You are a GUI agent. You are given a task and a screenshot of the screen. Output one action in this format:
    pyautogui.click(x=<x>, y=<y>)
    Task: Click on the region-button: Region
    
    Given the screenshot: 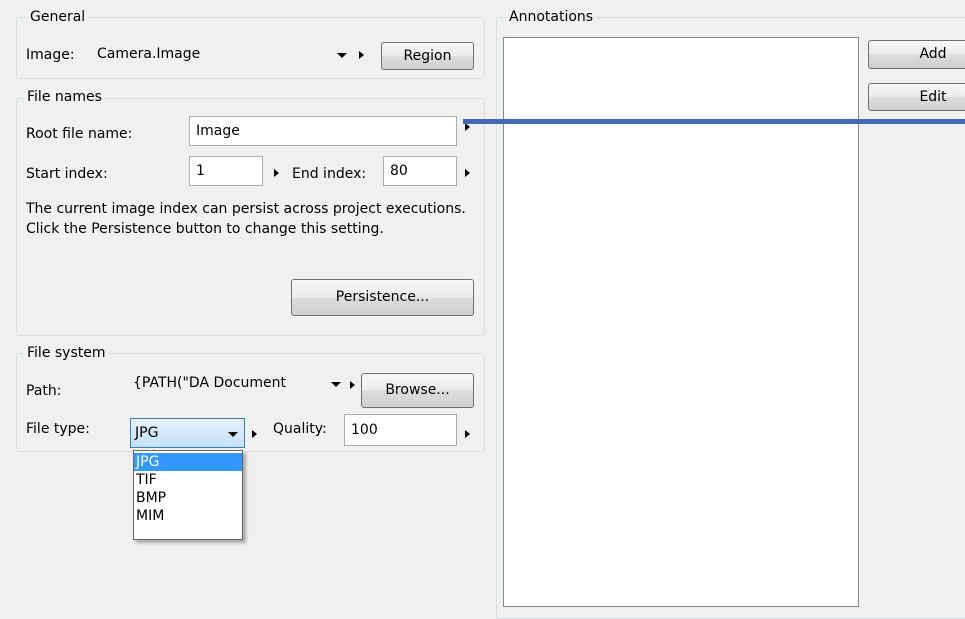 What is the action you would take?
    pyautogui.click(x=427, y=56)
    